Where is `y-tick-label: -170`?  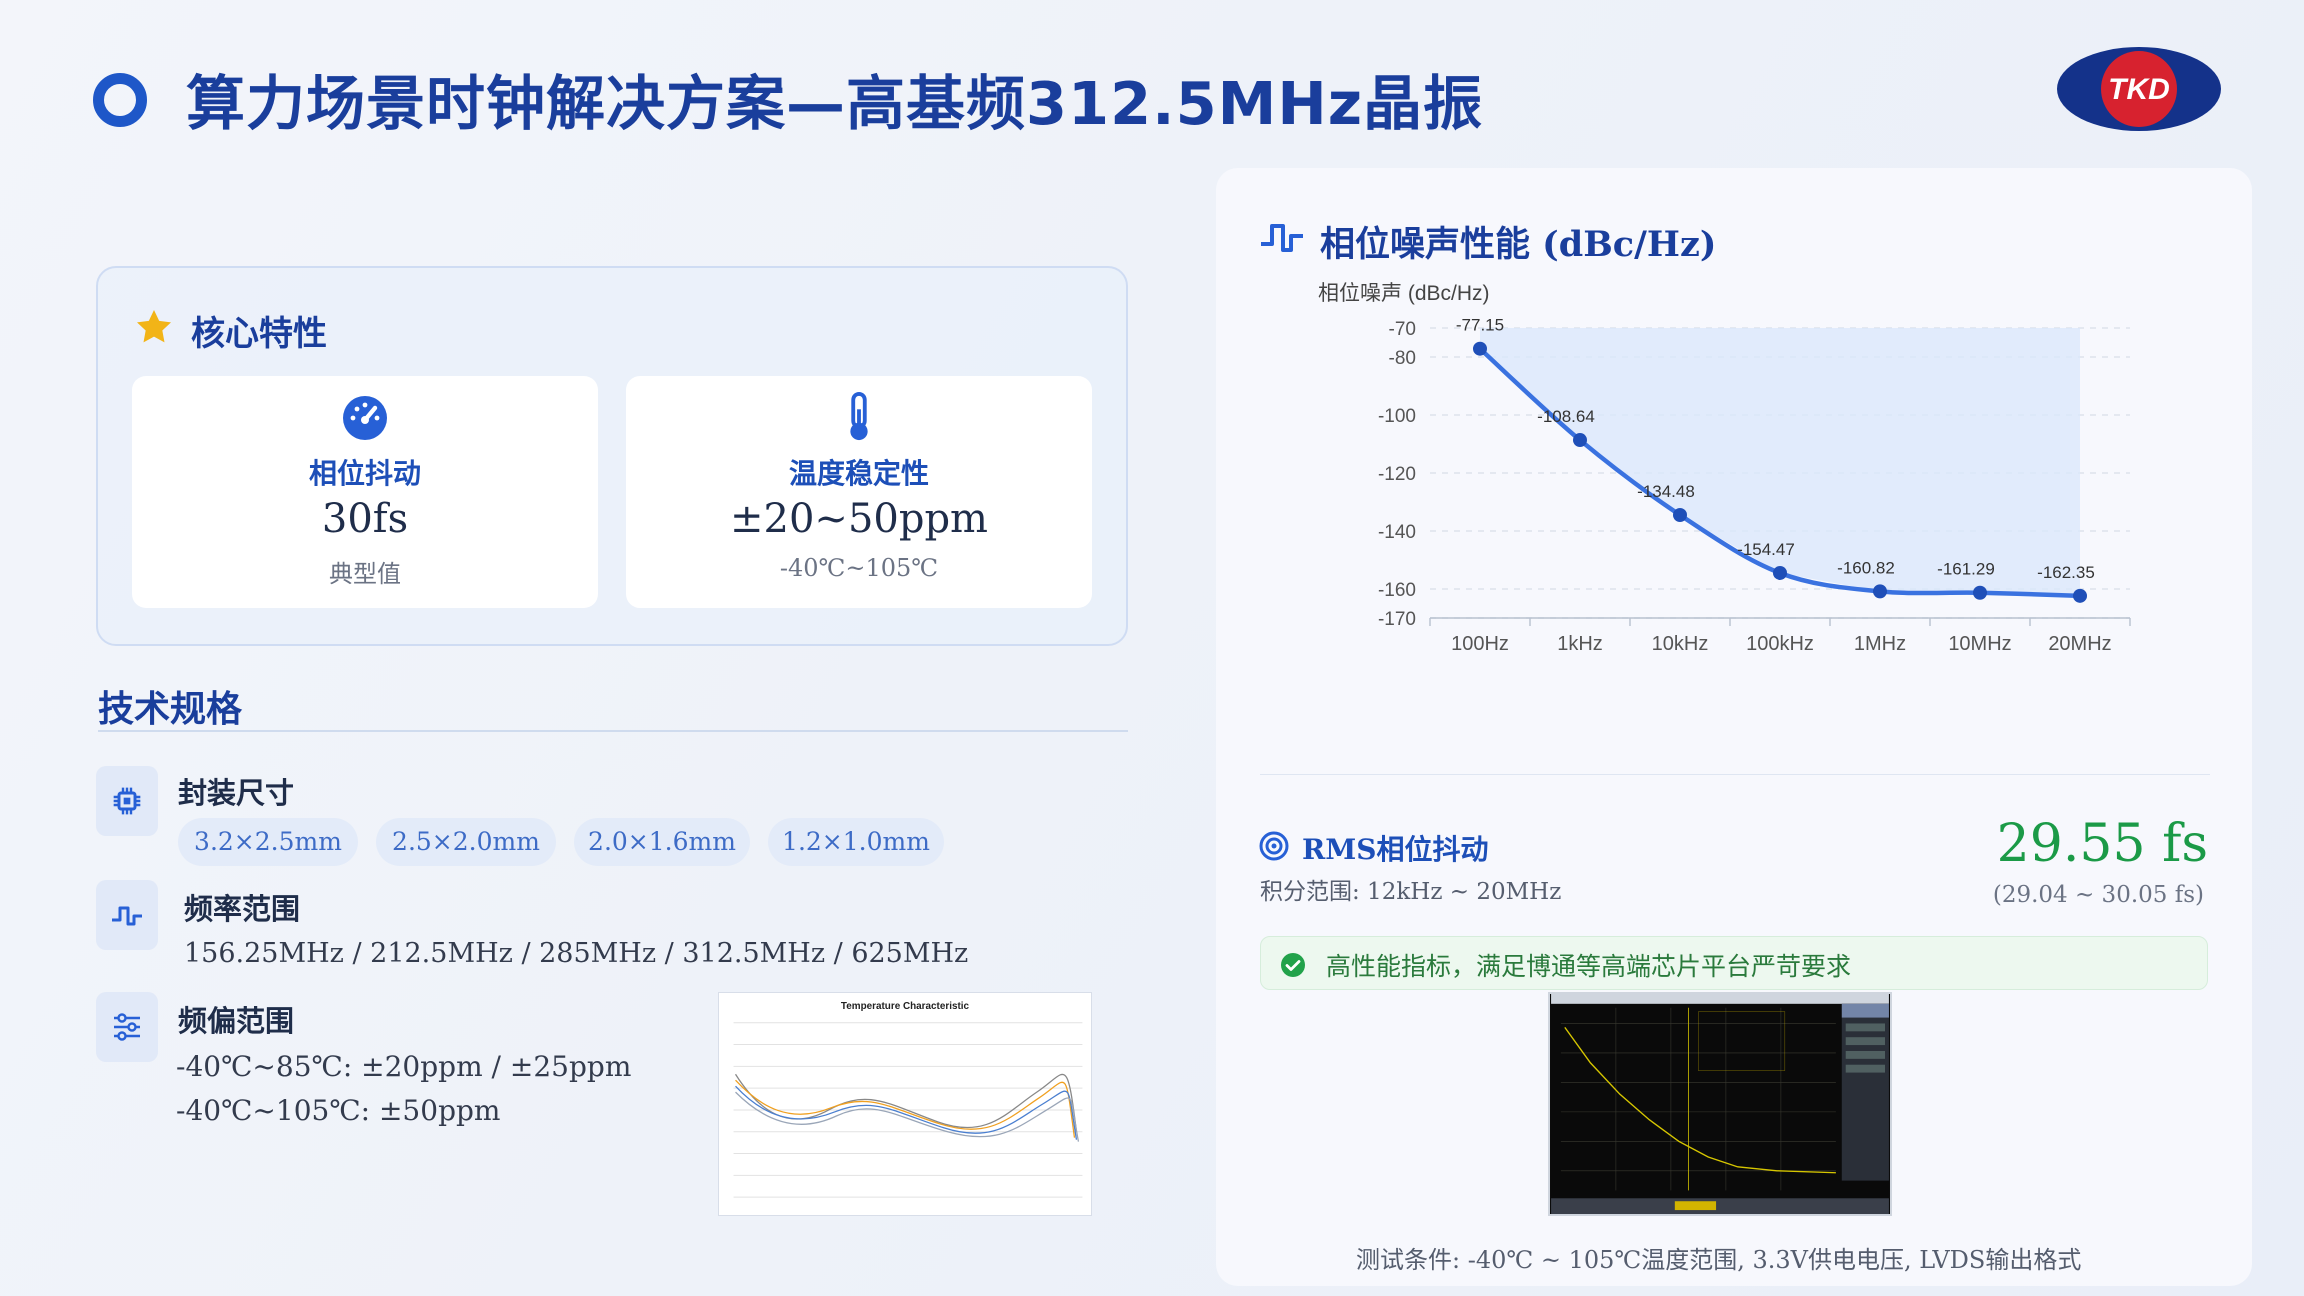
y-tick-label: -170 is located at coordinates (1397, 619).